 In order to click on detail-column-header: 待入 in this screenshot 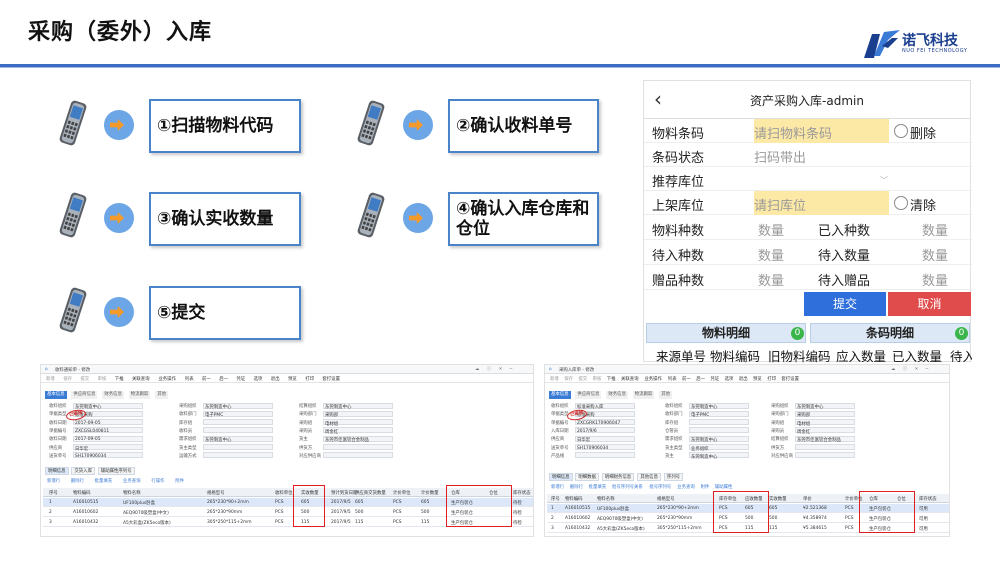, I will do `click(961, 354)`.